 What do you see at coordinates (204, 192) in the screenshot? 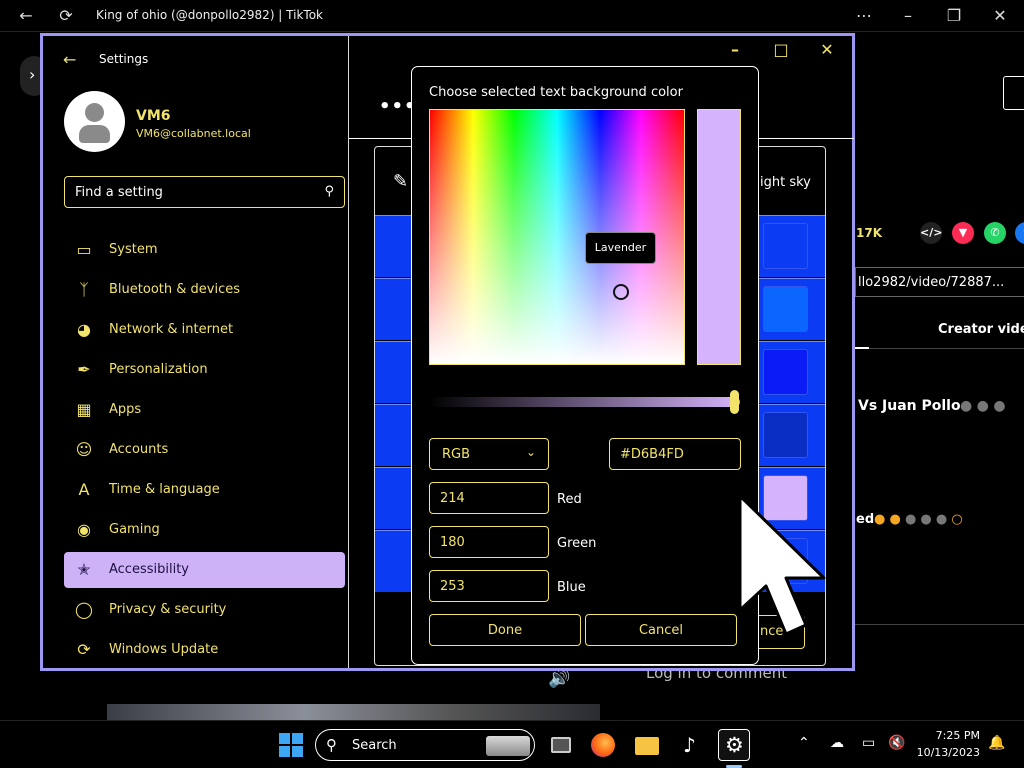
I see `find-setting-input: Find a setting ⚲` at bounding box center [204, 192].